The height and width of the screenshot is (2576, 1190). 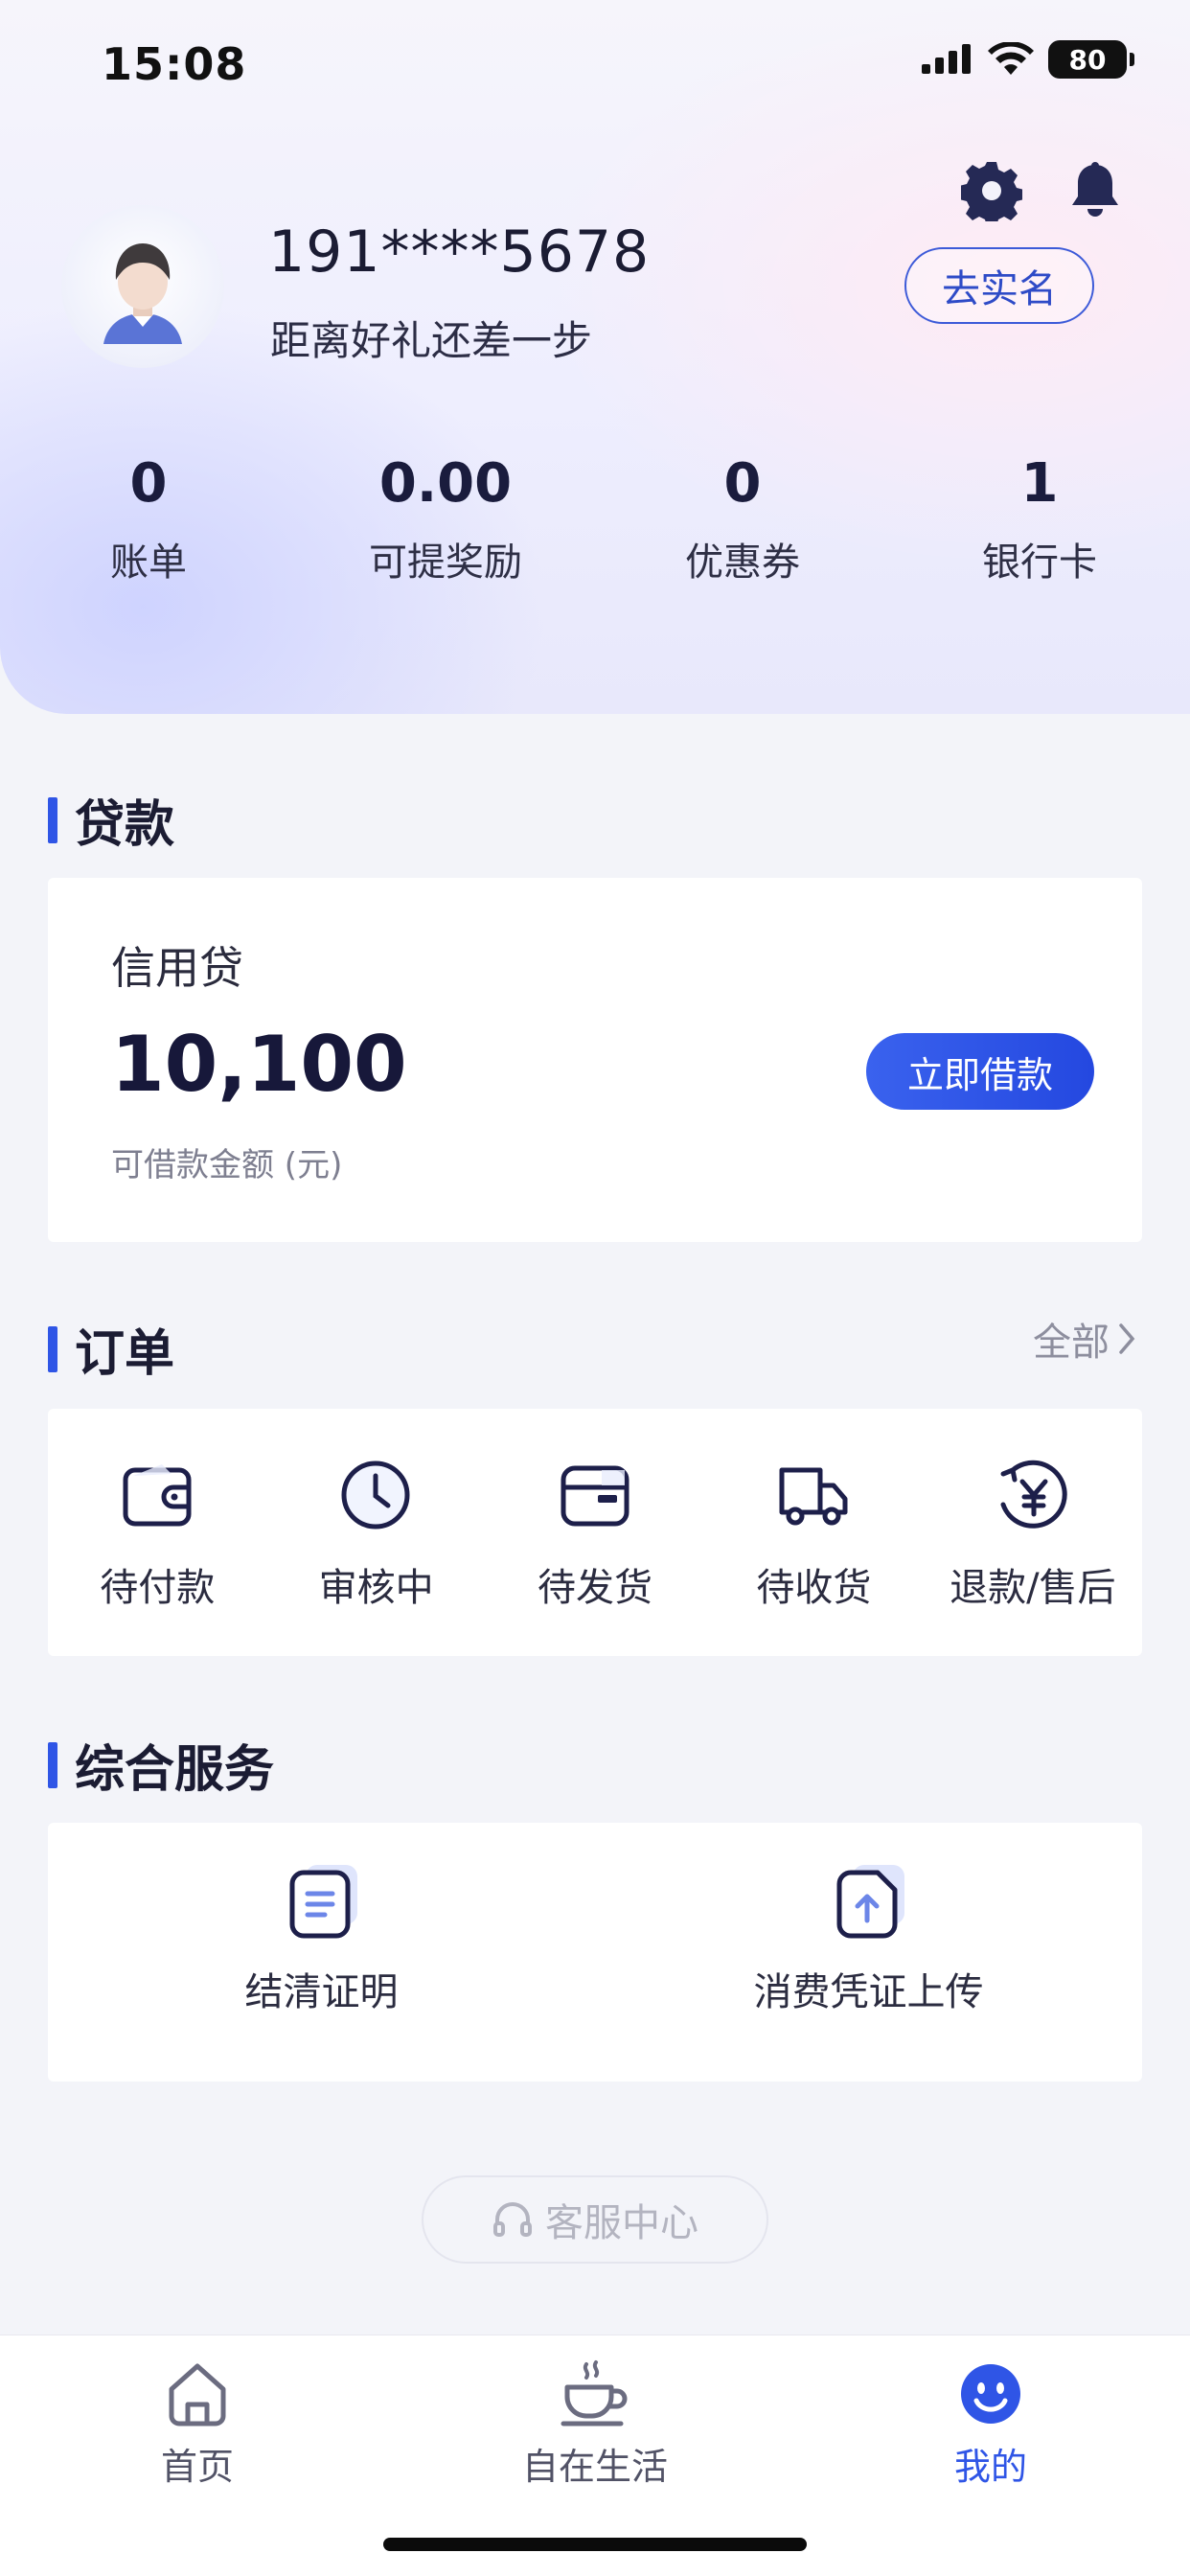 I want to click on status-time: 15:08, so click(x=175, y=64).